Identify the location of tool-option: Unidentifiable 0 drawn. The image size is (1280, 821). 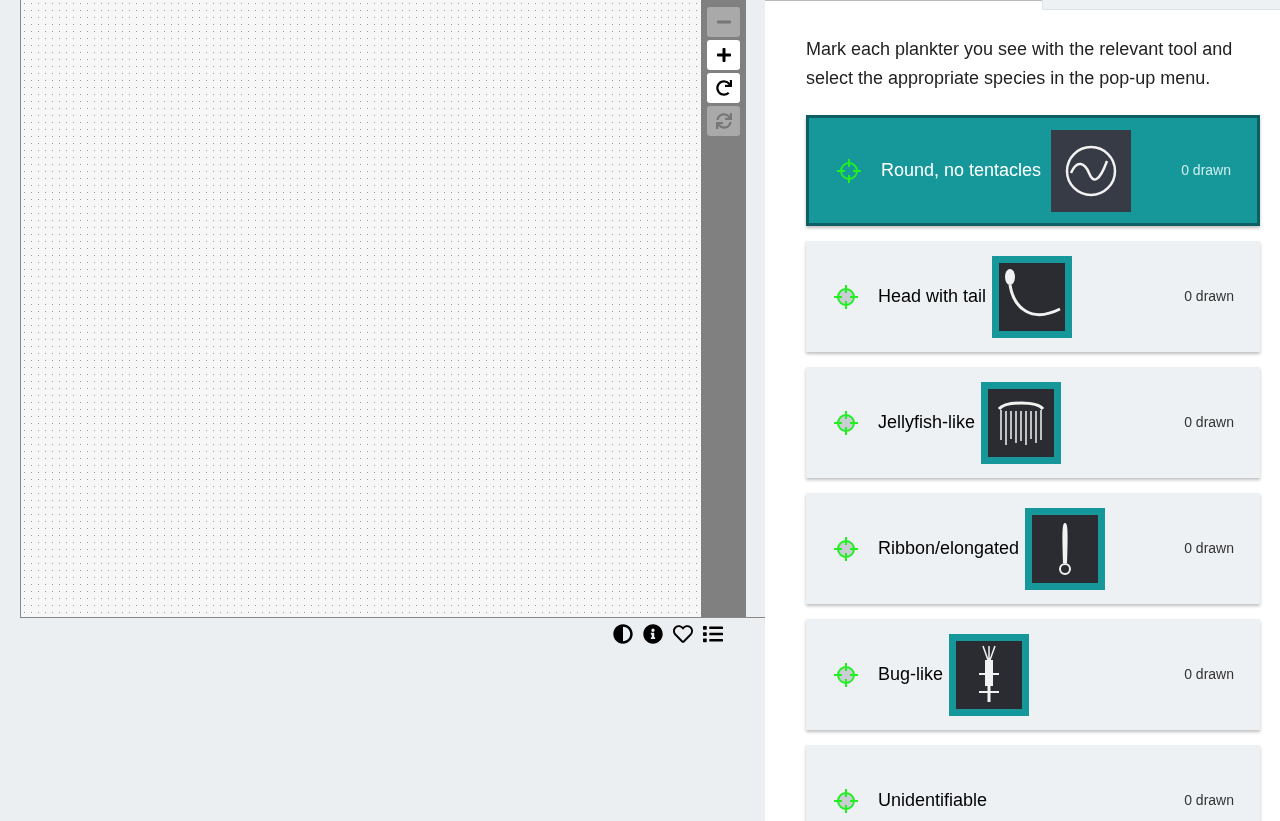
(1033, 783).